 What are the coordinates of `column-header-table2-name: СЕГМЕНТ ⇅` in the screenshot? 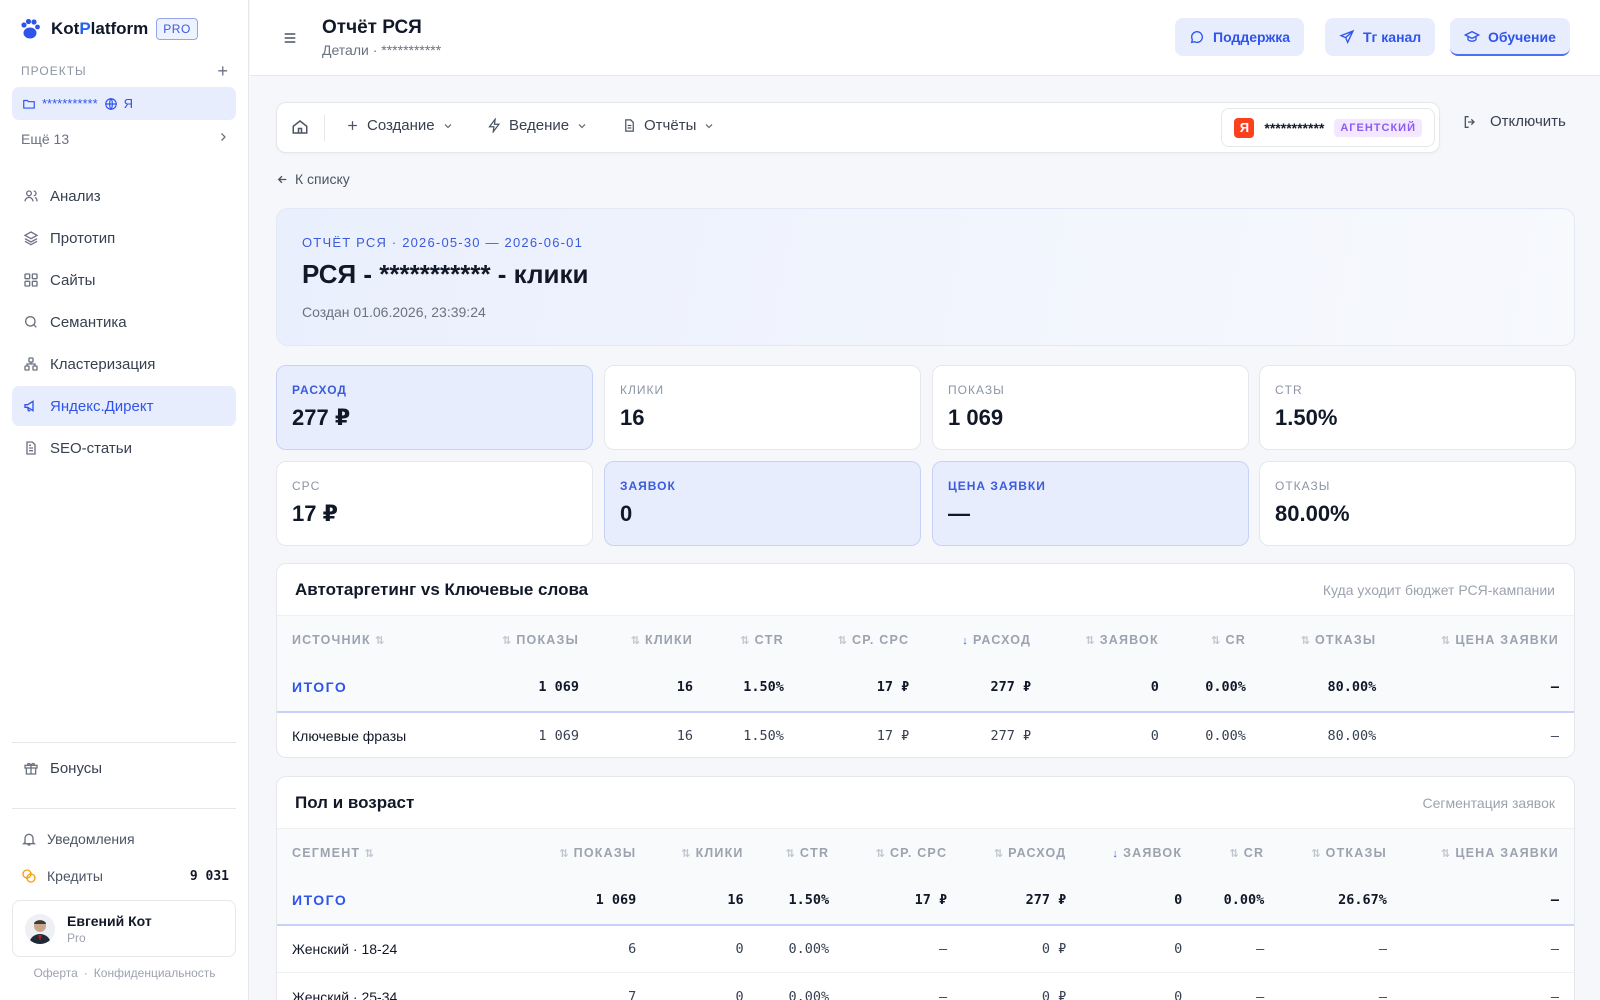 It's located at (402, 852).